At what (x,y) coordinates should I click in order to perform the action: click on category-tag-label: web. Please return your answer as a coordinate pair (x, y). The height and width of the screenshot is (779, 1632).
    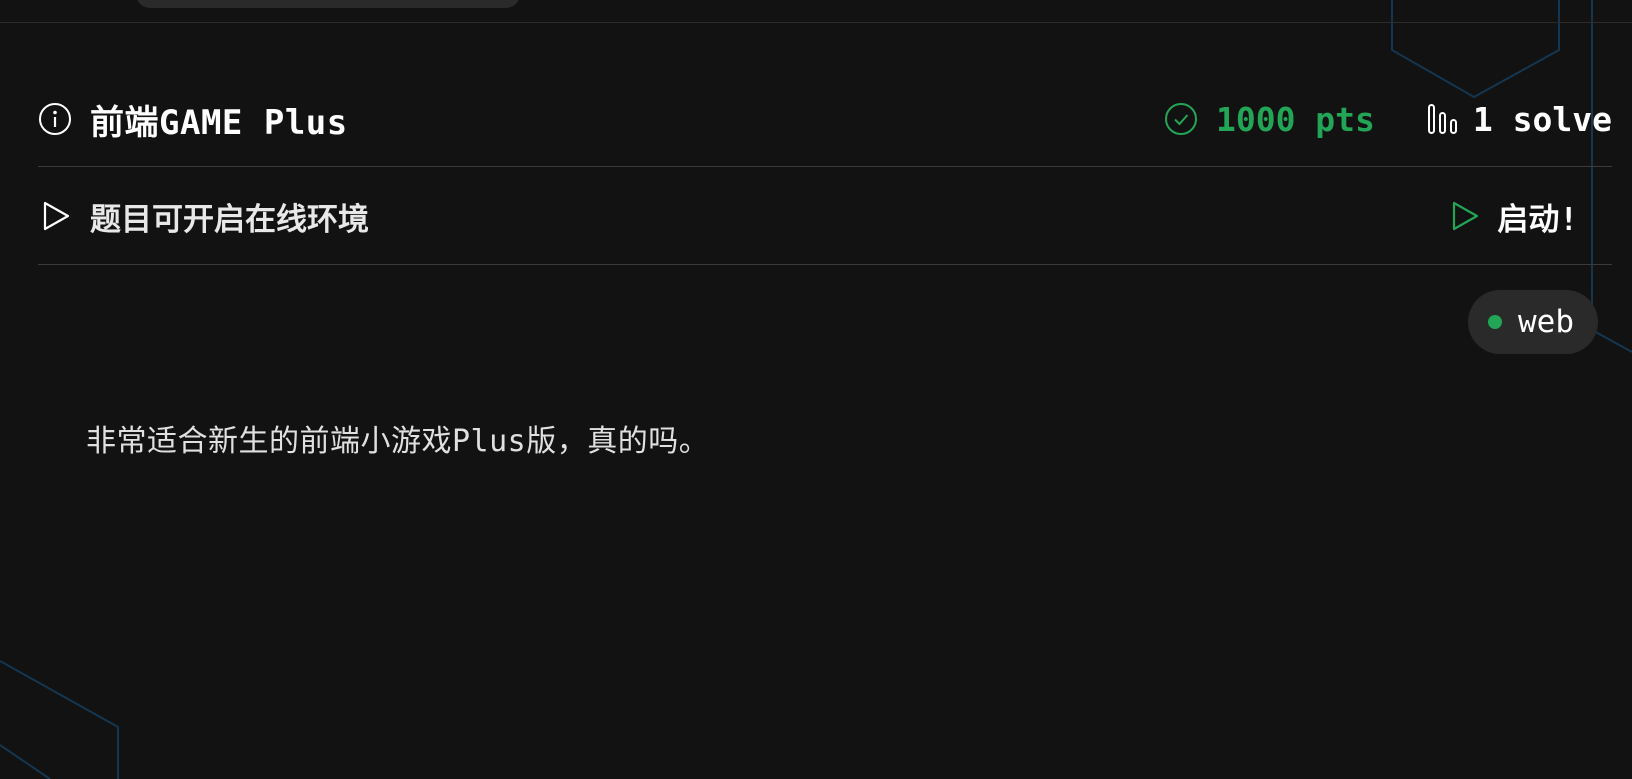
    Looking at the image, I should click on (1546, 322).